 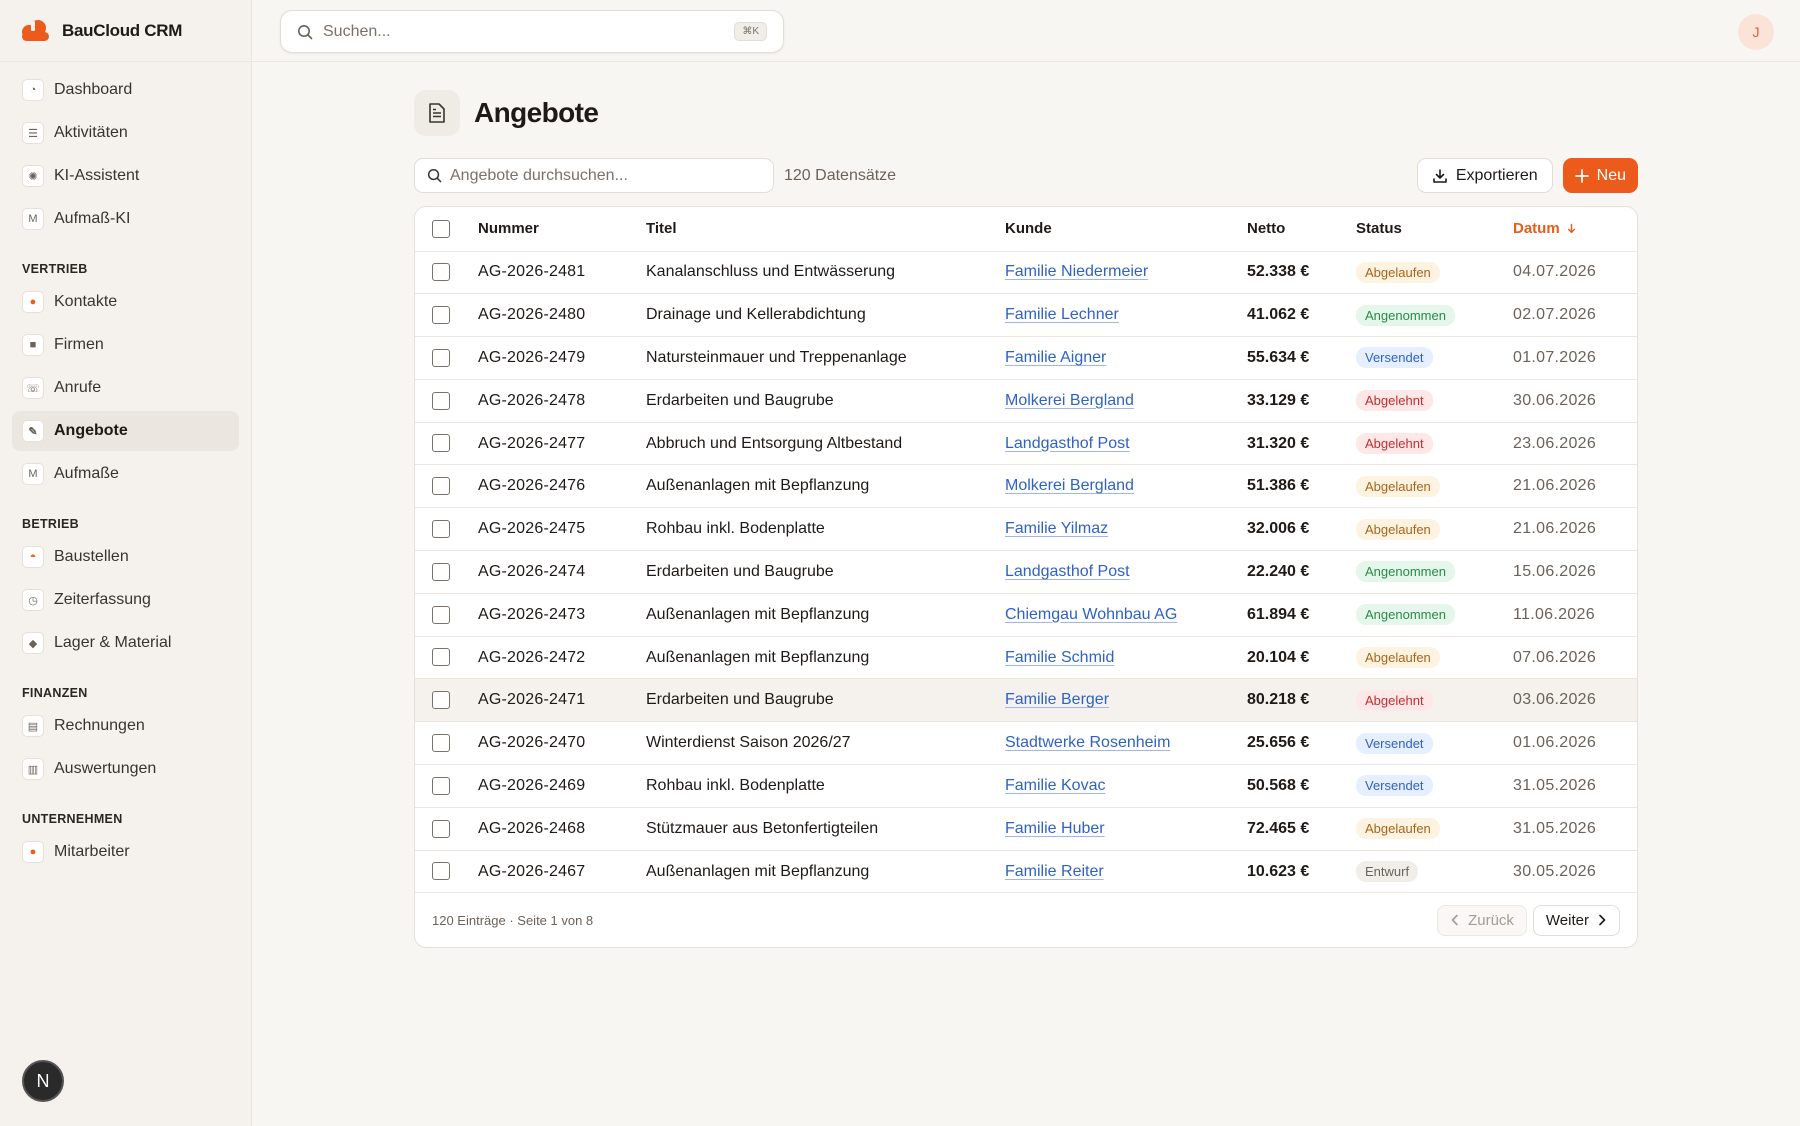 What do you see at coordinates (1055, 828) in the screenshot?
I see `customer-link: Familie Huber` at bounding box center [1055, 828].